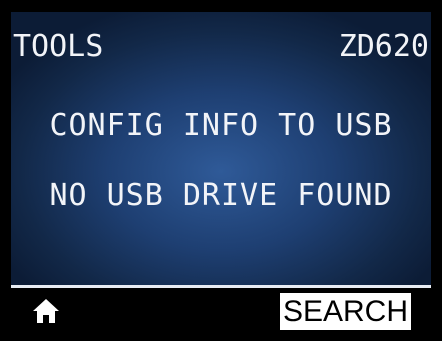  I want to click on softkey-bar: SEARCH, so click(221, 309).